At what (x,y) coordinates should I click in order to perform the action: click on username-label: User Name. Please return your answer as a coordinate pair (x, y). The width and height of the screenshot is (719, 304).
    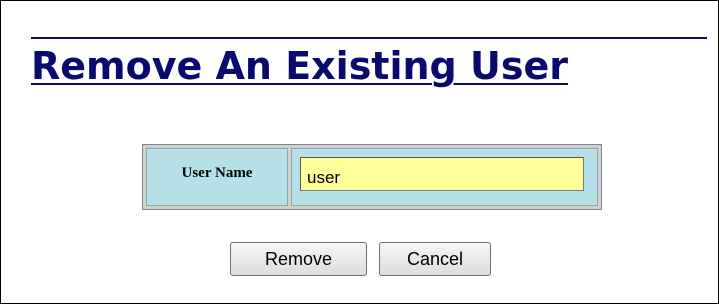
    Looking at the image, I should click on (217, 172).